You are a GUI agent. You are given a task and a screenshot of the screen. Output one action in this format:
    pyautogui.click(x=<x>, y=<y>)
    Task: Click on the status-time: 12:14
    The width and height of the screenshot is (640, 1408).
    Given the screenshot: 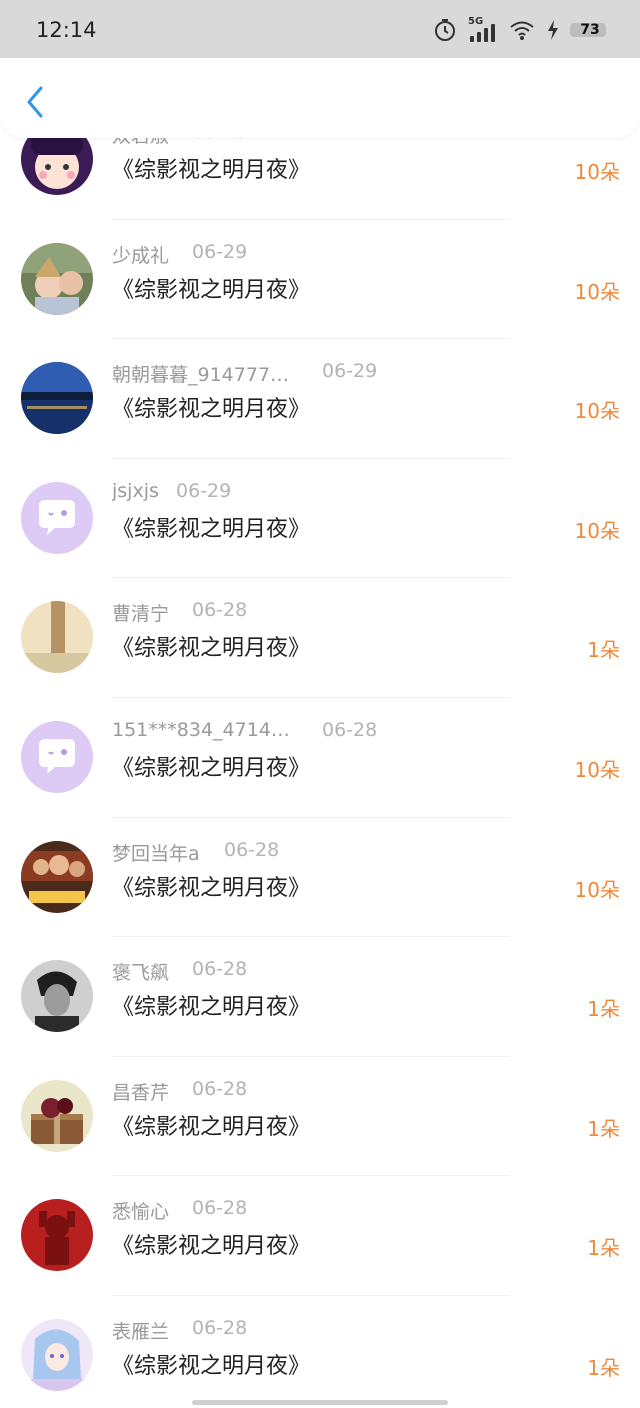 What is the action you would take?
    pyautogui.click(x=66, y=30)
    